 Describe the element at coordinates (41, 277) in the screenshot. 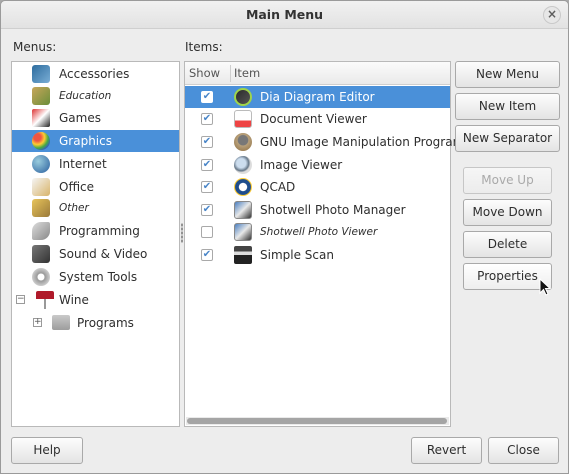

I see `system-tools-icon` at that location.